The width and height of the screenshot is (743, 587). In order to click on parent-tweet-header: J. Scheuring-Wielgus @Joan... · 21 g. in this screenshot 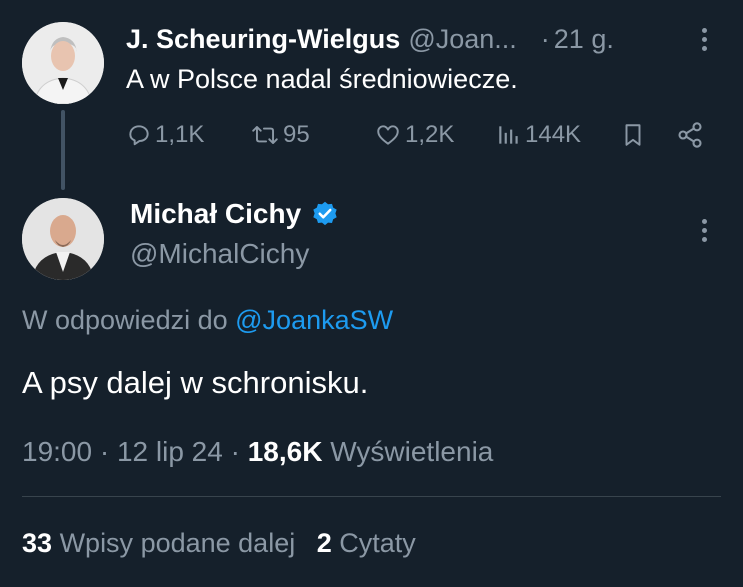, I will do `click(426, 39)`.